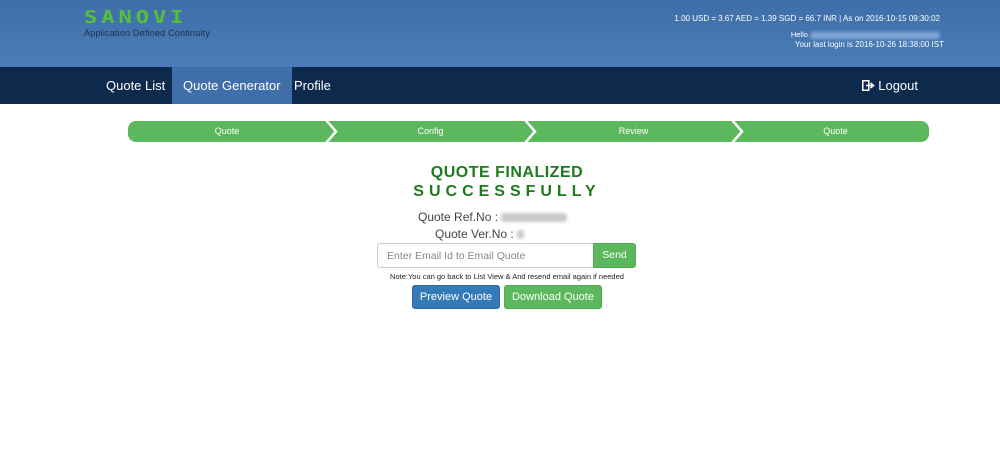 Image resolution: width=1000 pixels, height=460 pixels. What do you see at coordinates (474, 234) in the screenshot?
I see `quote-ver-label: Quote Ver.No :` at bounding box center [474, 234].